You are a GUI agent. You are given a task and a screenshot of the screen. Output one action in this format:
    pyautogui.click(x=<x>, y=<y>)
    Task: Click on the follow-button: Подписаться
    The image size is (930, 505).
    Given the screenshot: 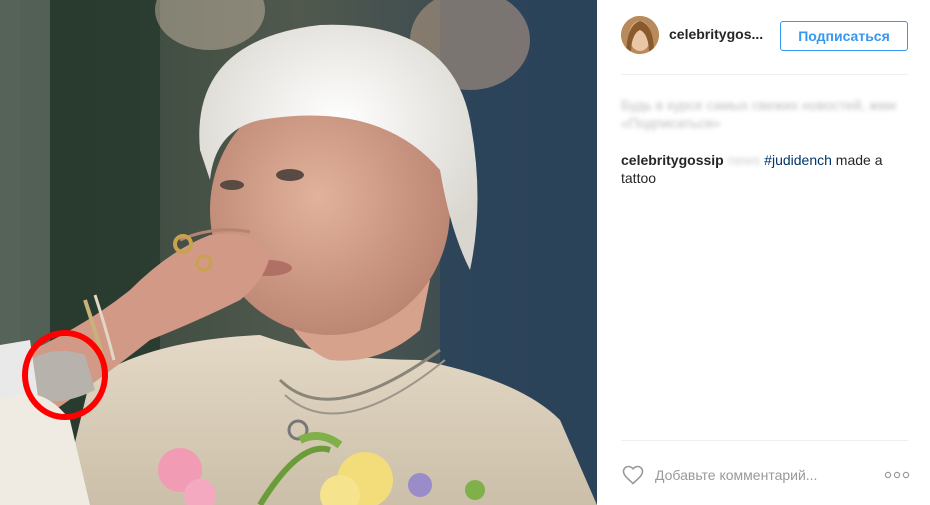 What is the action you would take?
    pyautogui.click(x=844, y=36)
    